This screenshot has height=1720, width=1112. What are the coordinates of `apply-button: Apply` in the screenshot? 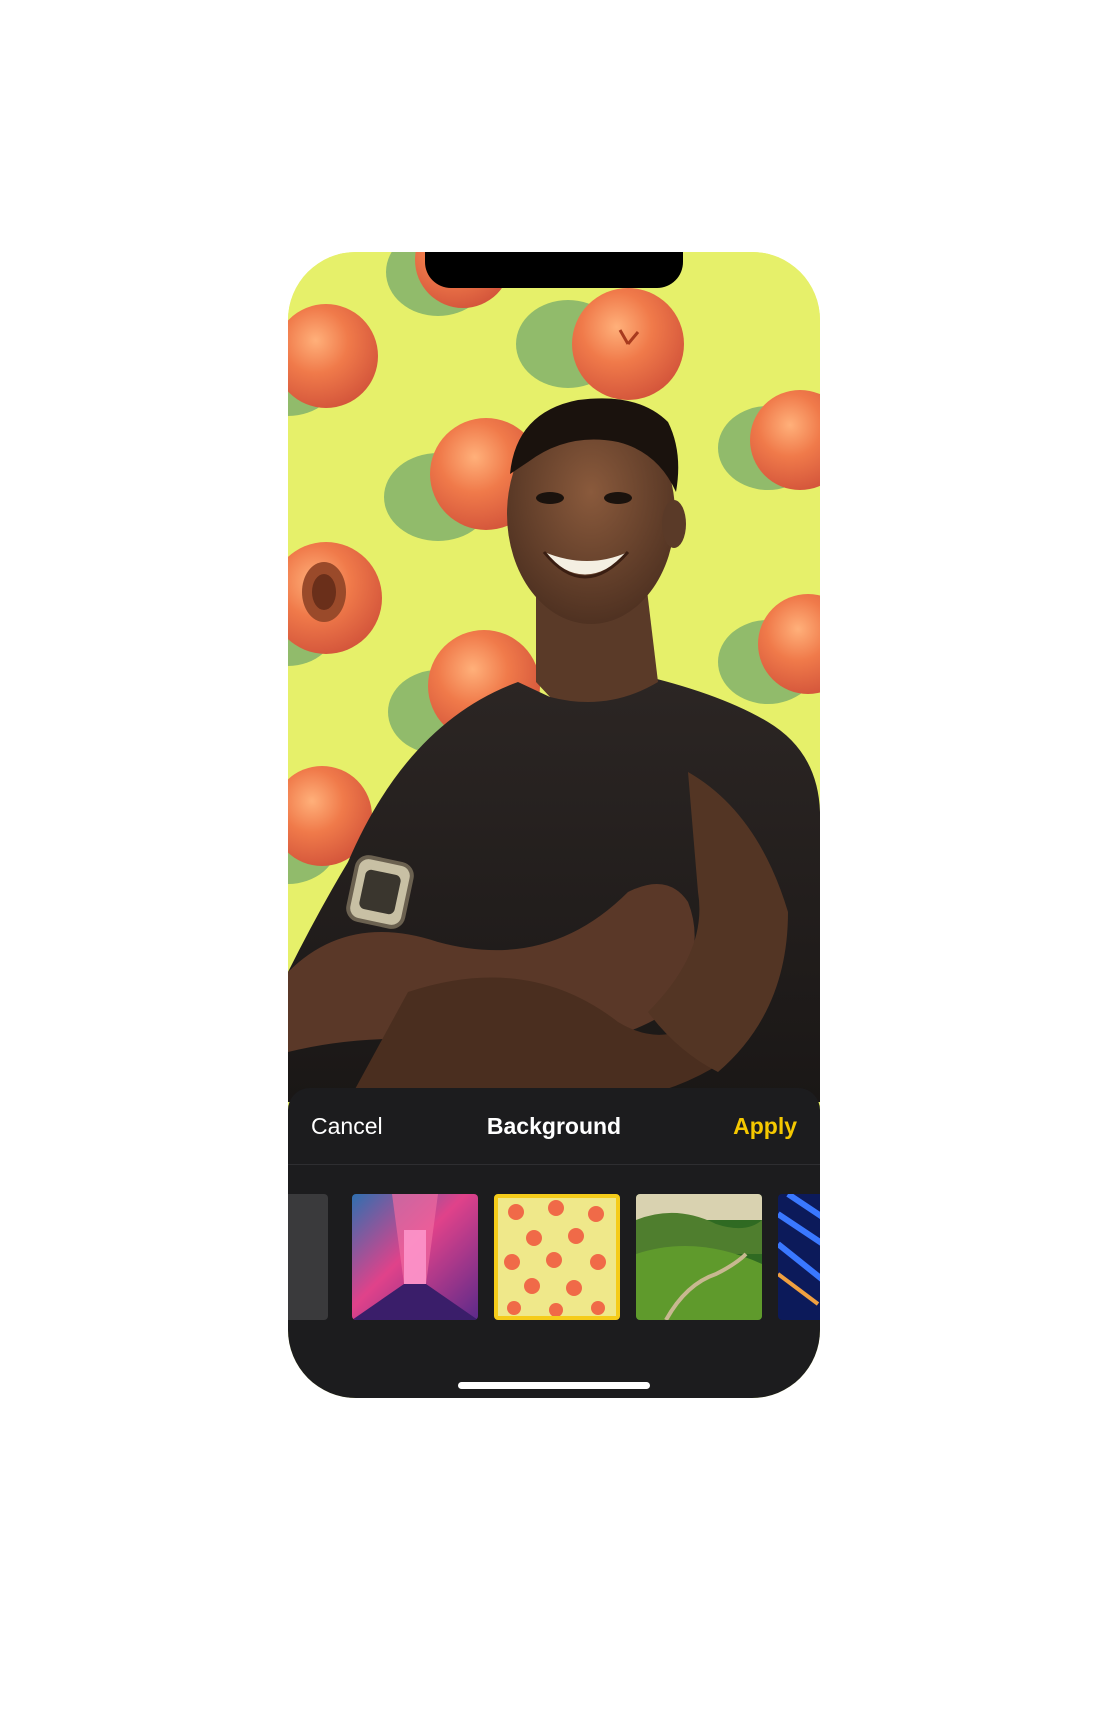 It's located at (765, 1126).